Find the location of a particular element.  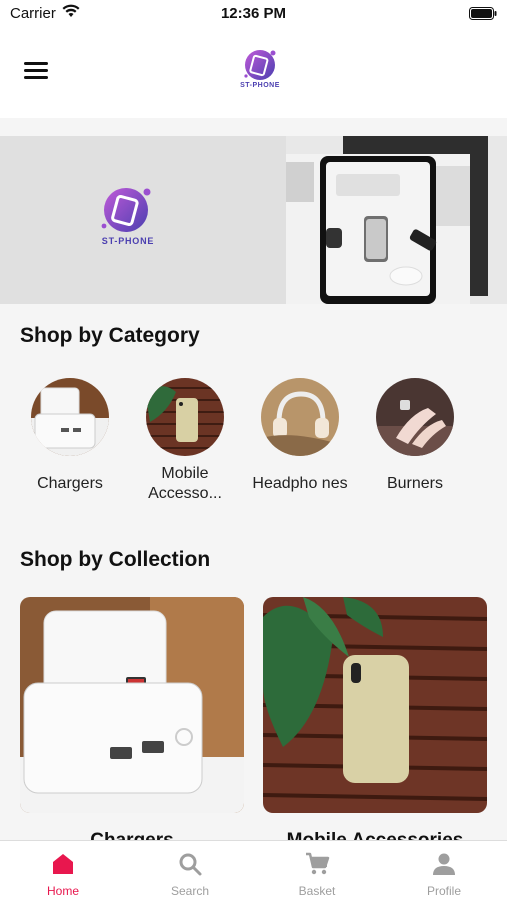

collection-card-chargers is located at coordinates (132, 705).